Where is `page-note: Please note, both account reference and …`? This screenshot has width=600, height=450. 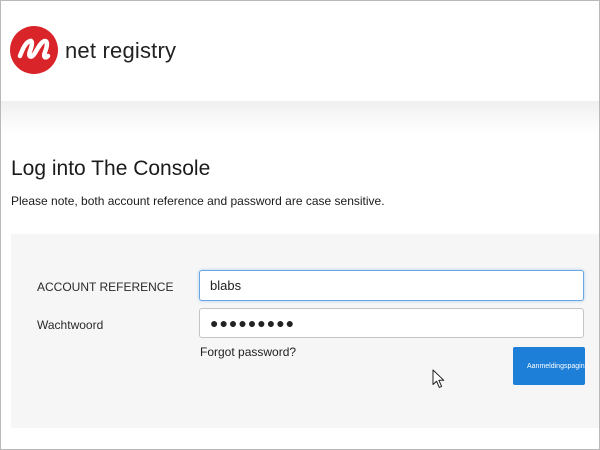 page-note: Please note, both account reference and … is located at coordinates (198, 201).